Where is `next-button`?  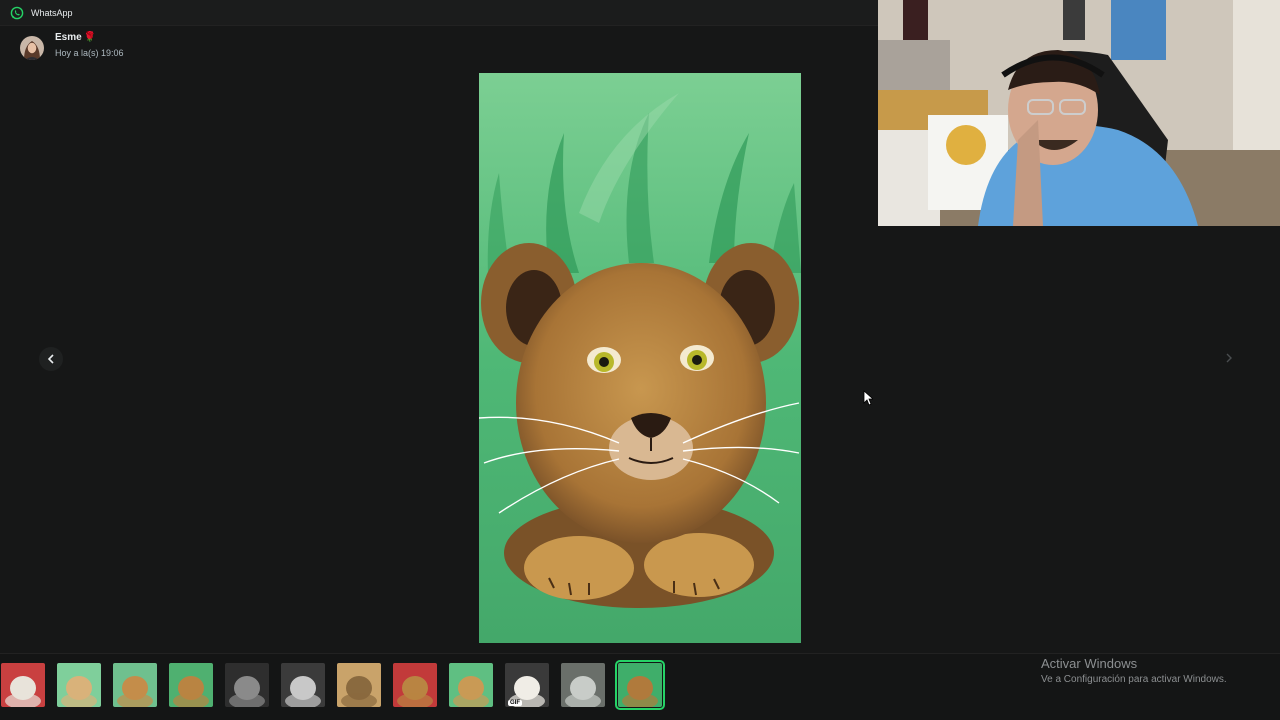 next-button is located at coordinates (1229, 358).